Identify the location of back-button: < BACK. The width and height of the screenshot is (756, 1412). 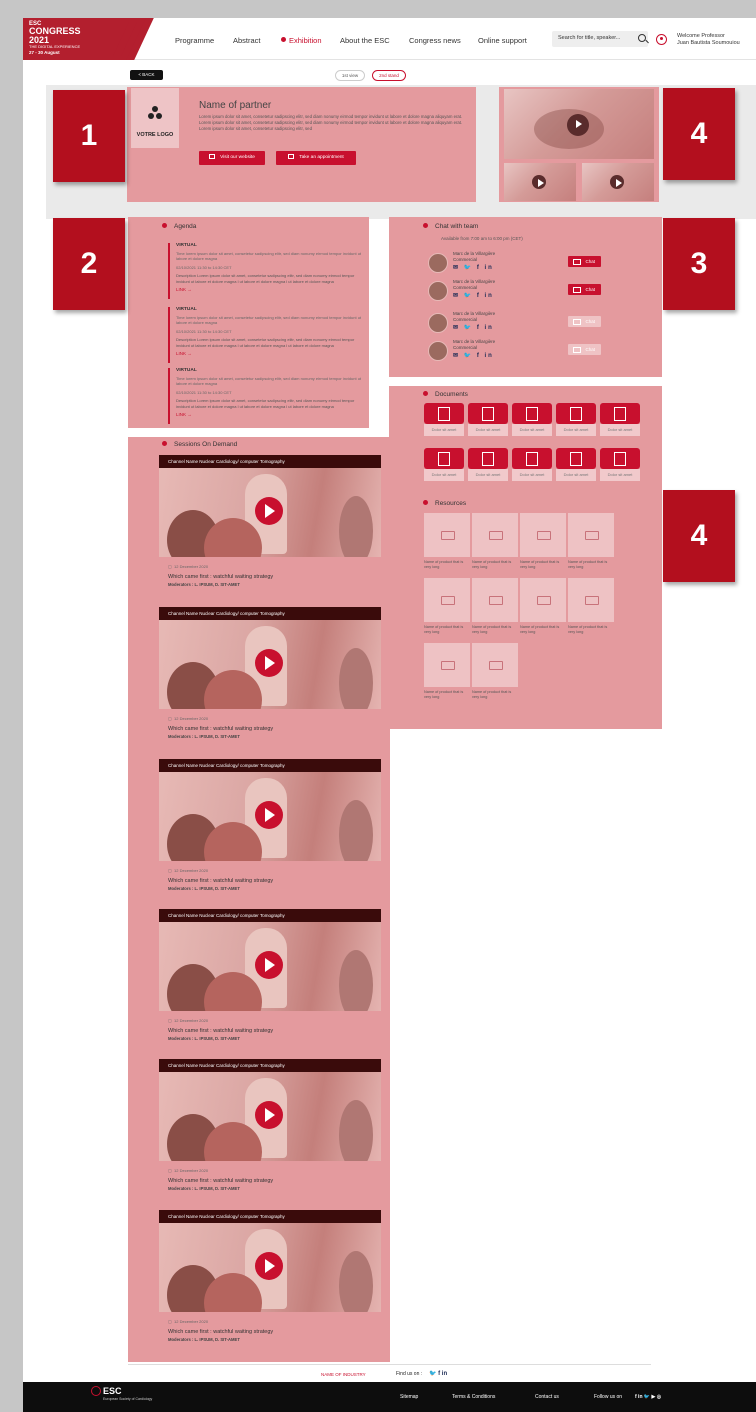
(146, 75).